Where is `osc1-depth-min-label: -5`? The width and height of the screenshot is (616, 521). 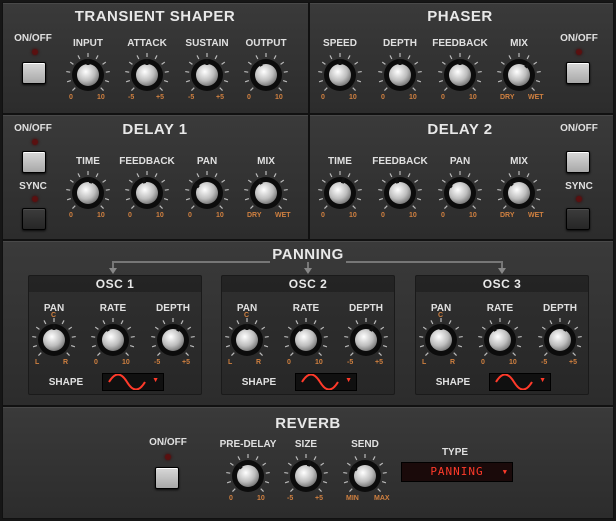 osc1-depth-min-label: -5 is located at coordinates (157, 362).